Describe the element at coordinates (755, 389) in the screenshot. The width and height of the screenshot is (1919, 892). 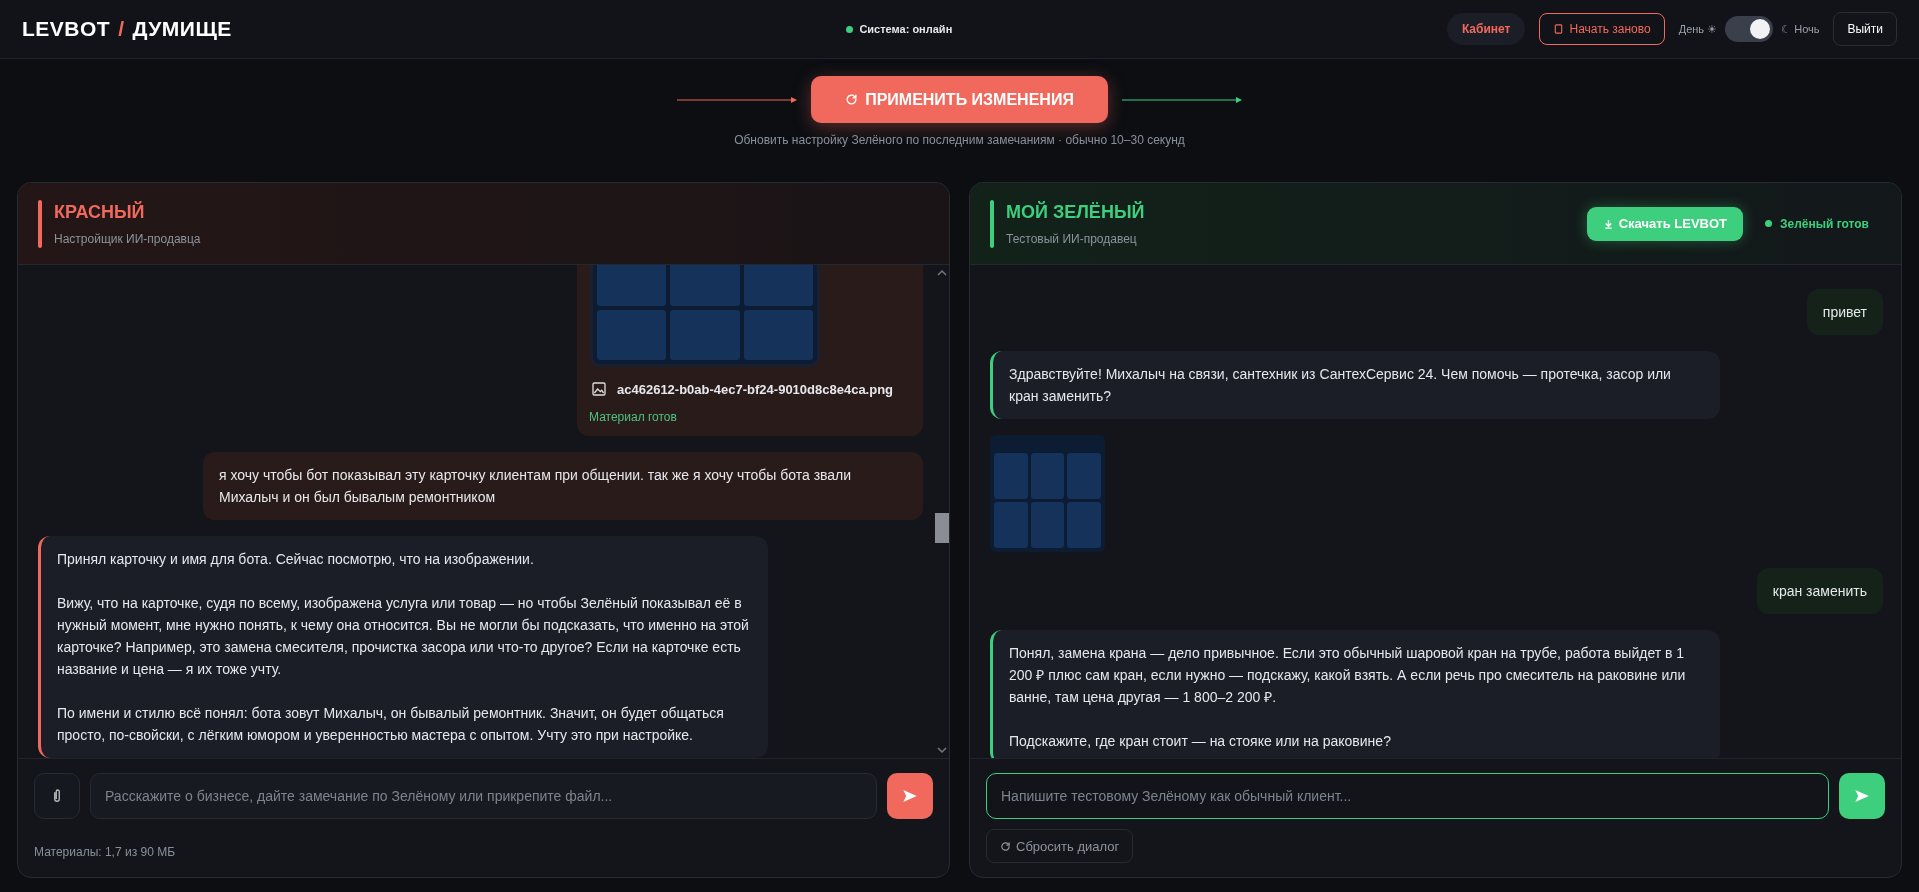
I see `file-name: ac462612-b0ab-4ec7-bf24-9010d8c8e4ca.png` at that location.